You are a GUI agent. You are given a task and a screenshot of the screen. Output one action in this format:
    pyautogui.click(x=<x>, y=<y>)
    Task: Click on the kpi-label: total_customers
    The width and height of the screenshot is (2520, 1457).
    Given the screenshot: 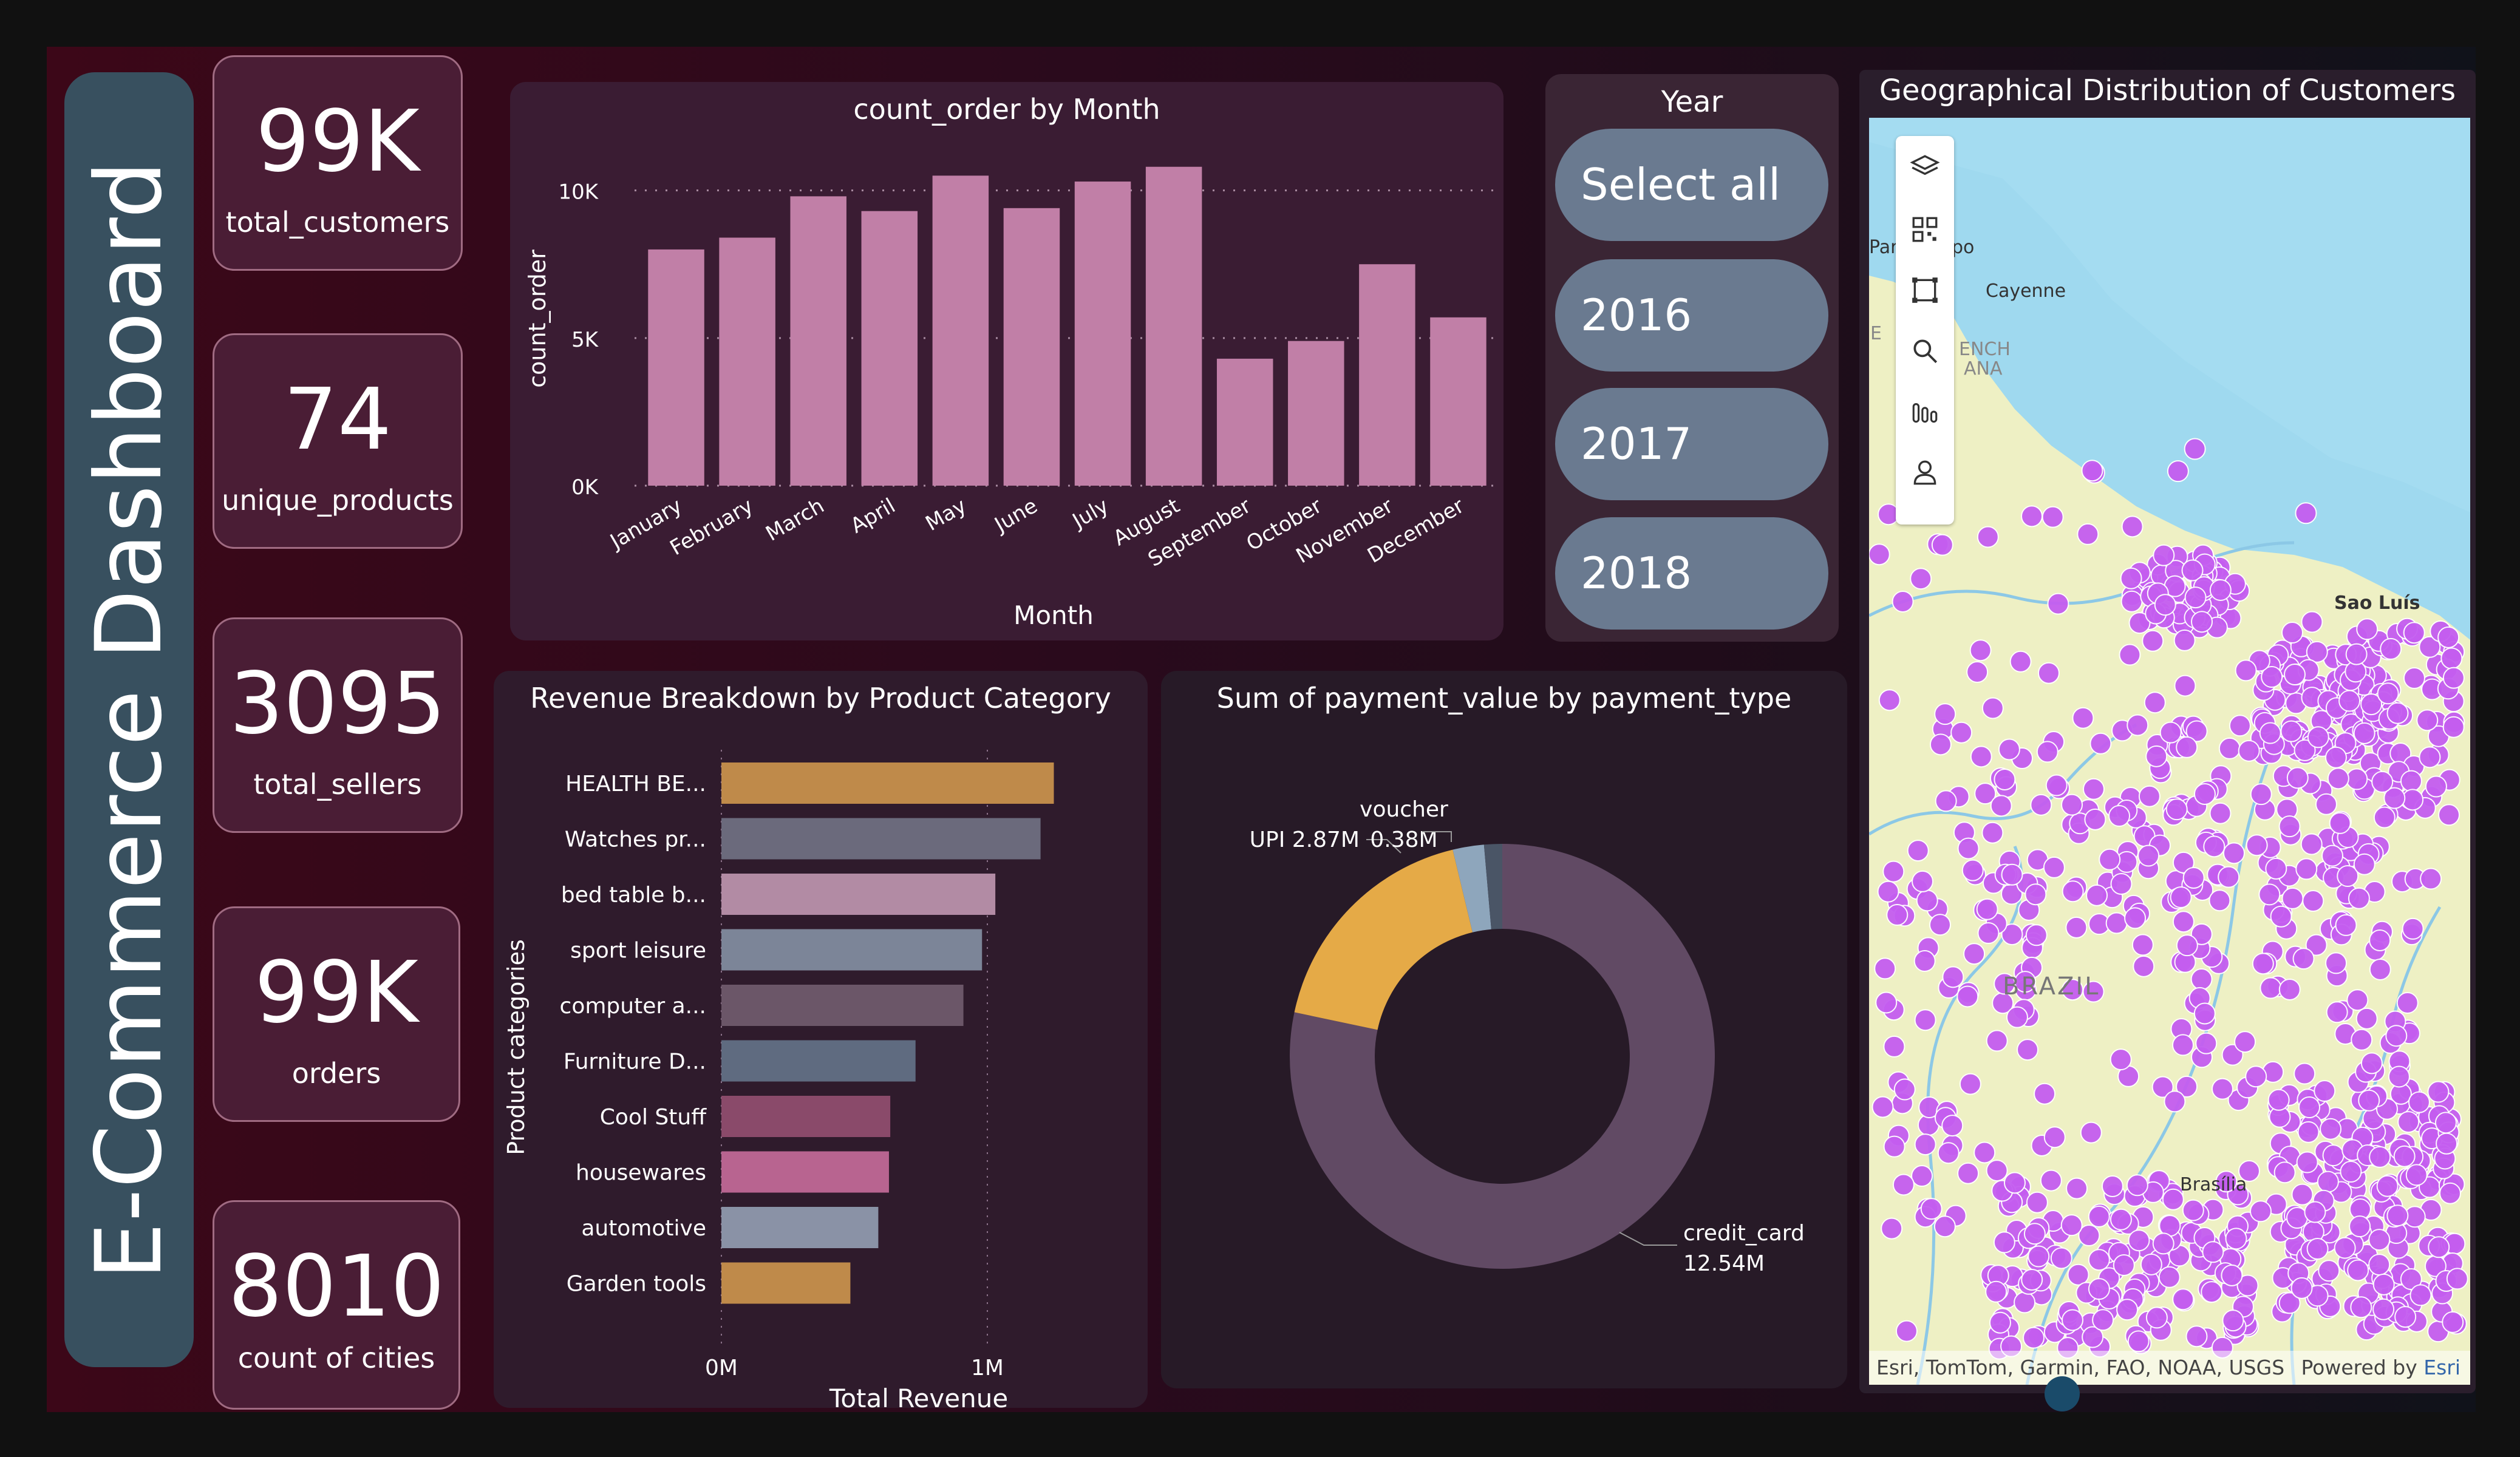 What is the action you would take?
    pyautogui.click(x=337, y=222)
    